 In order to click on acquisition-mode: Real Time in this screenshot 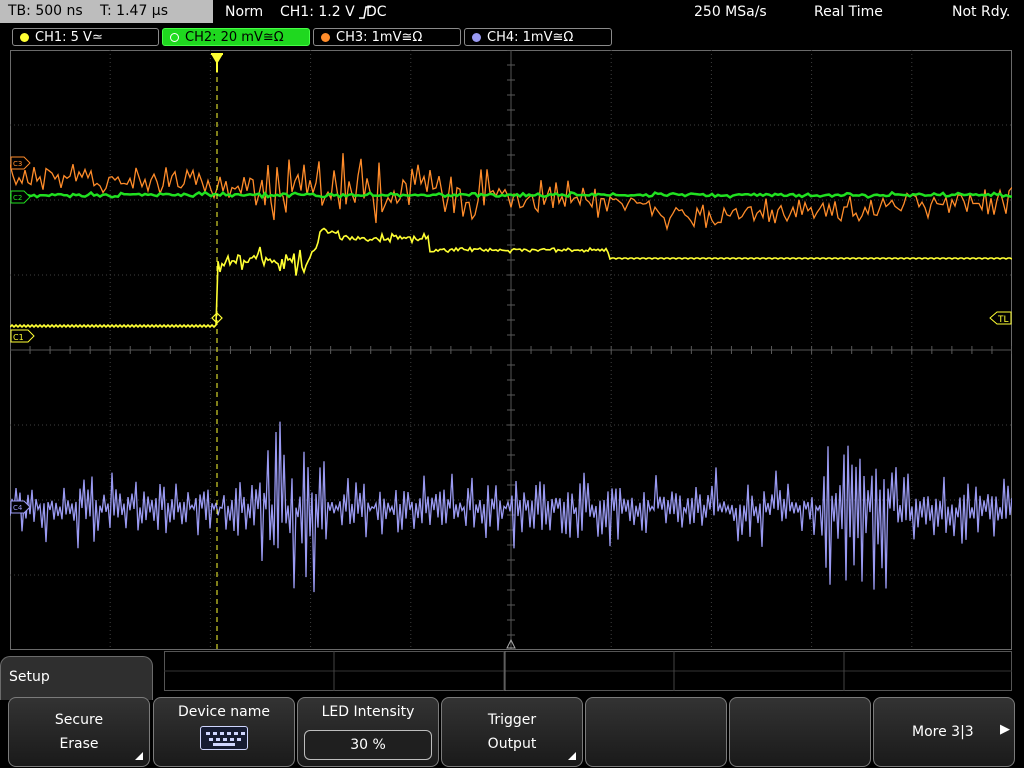, I will do `click(848, 12)`.